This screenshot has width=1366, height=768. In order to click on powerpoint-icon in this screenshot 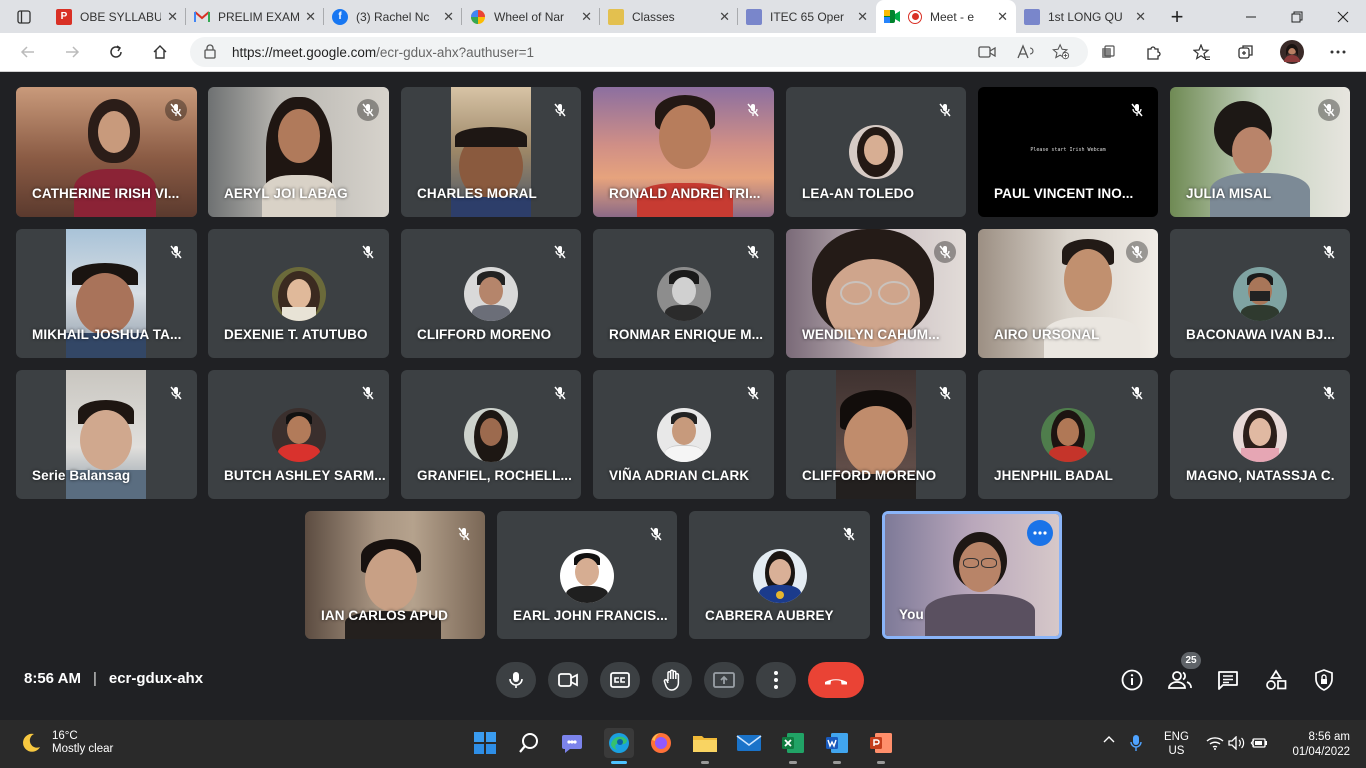, I will do `click(881, 743)`.